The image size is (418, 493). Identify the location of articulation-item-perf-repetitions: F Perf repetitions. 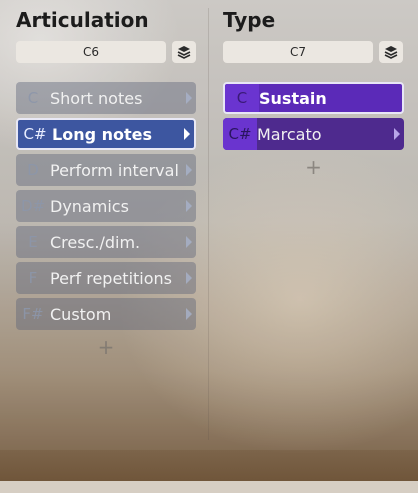
(106, 278).